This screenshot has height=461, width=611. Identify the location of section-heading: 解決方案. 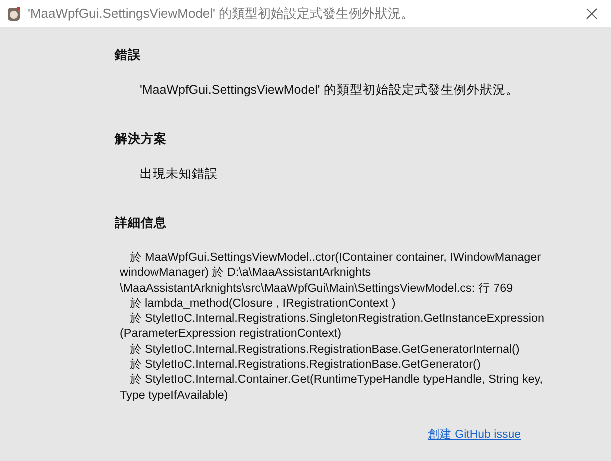
(141, 139).